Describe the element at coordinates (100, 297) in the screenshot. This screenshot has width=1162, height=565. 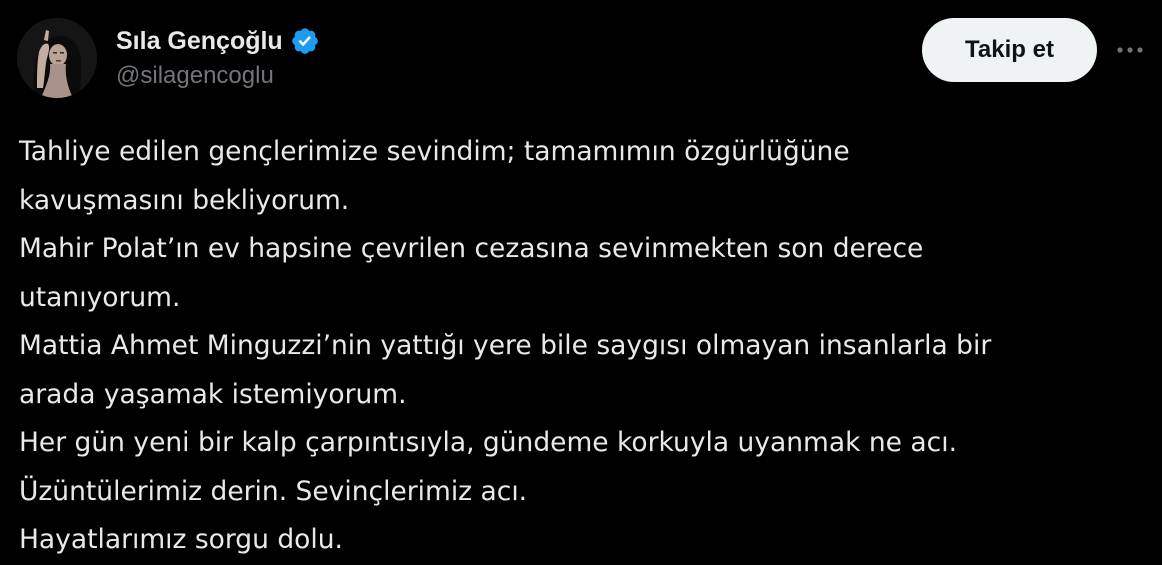
I see `tweet-text-line: utanıyorum.` at that location.